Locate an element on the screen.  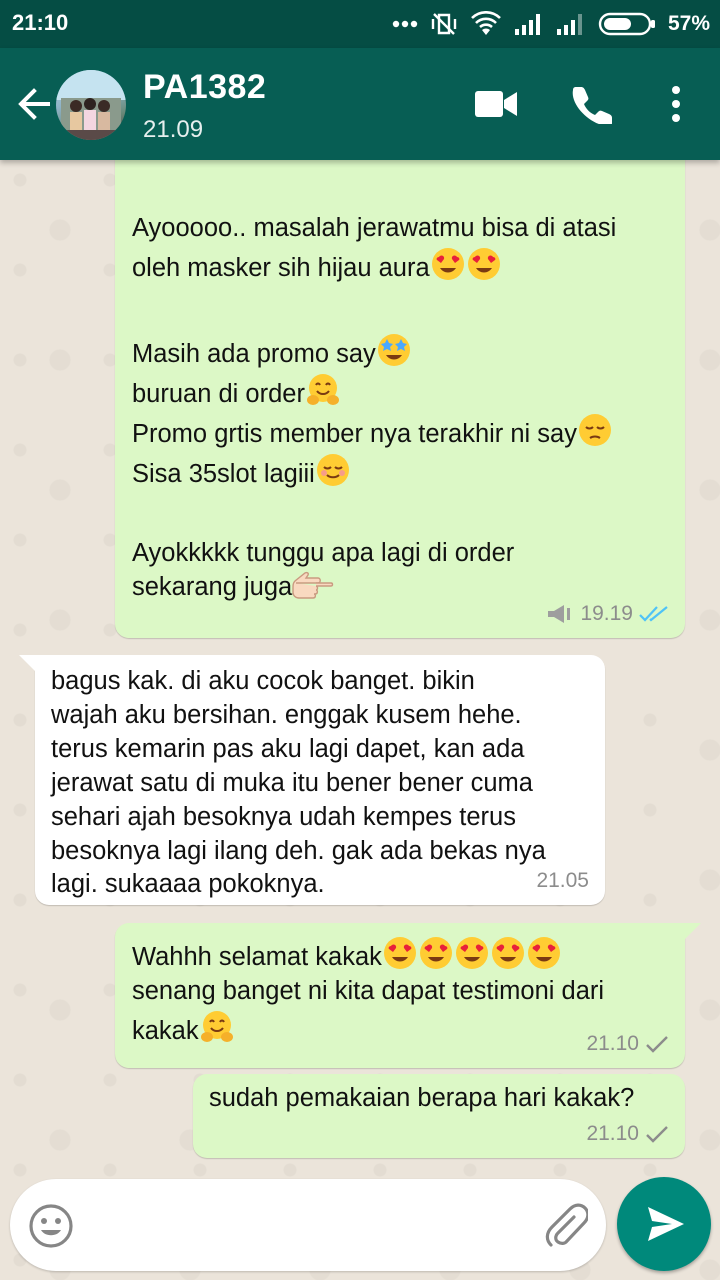
battery-icon is located at coordinates (626, 24).